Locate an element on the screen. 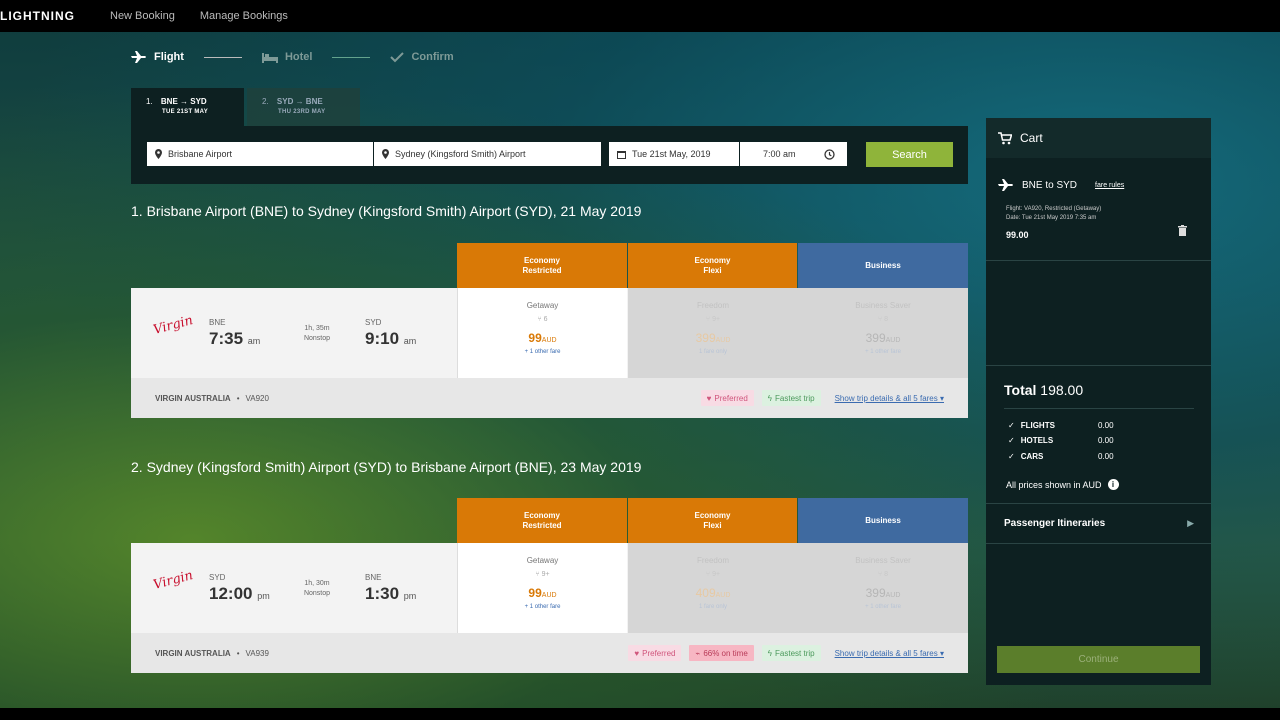  heart-icon: ♥ is located at coordinates (637, 653).